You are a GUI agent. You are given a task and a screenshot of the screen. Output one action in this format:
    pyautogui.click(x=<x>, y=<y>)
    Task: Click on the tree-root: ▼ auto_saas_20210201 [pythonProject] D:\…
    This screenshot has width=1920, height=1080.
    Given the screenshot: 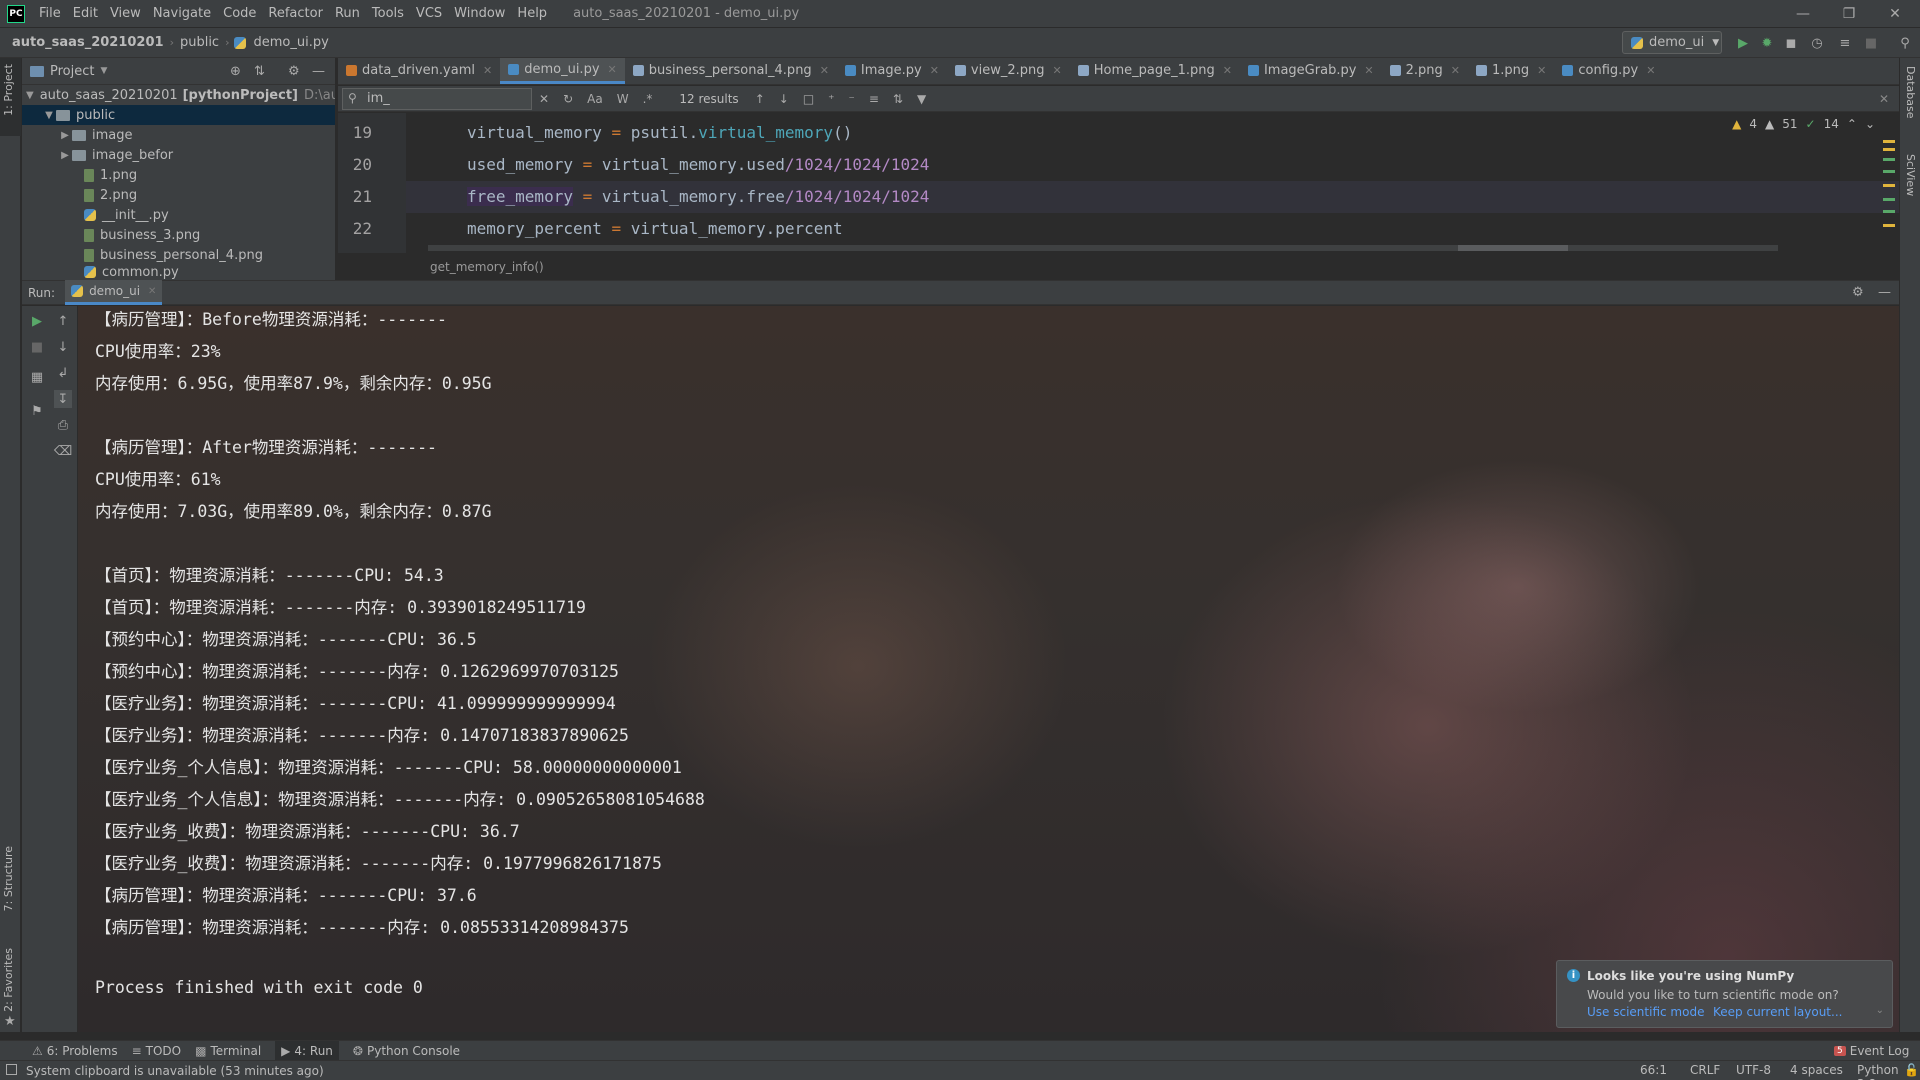 What is the action you would take?
    pyautogui.click(x=178, y=95)
    